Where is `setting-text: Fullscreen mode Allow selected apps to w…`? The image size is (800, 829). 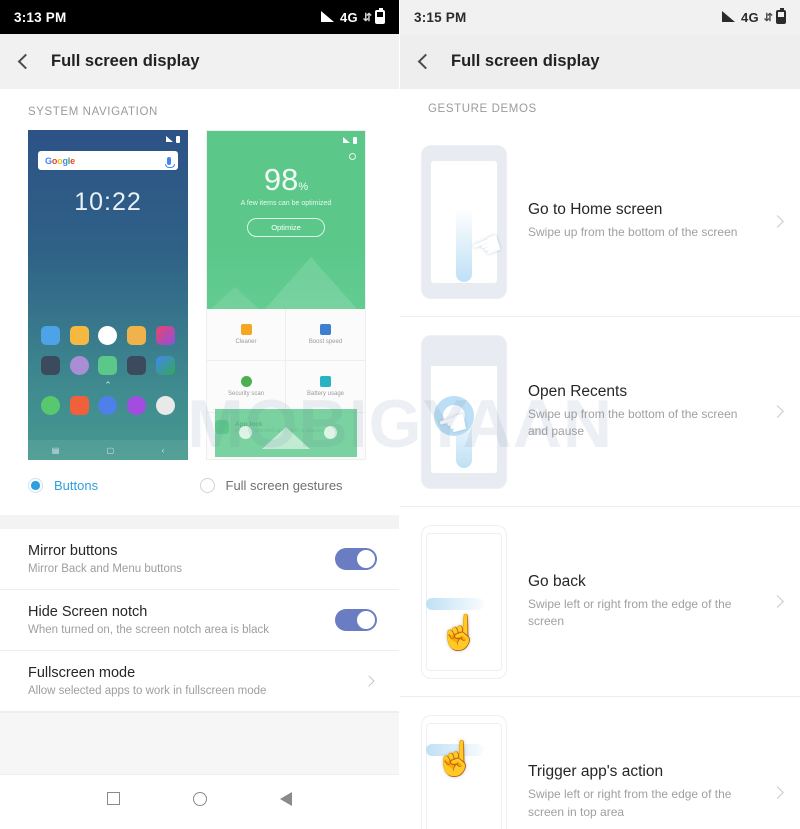 setting-text: Fullscreen mode Allow selected apps to w… is located at coordinates (147, 681).